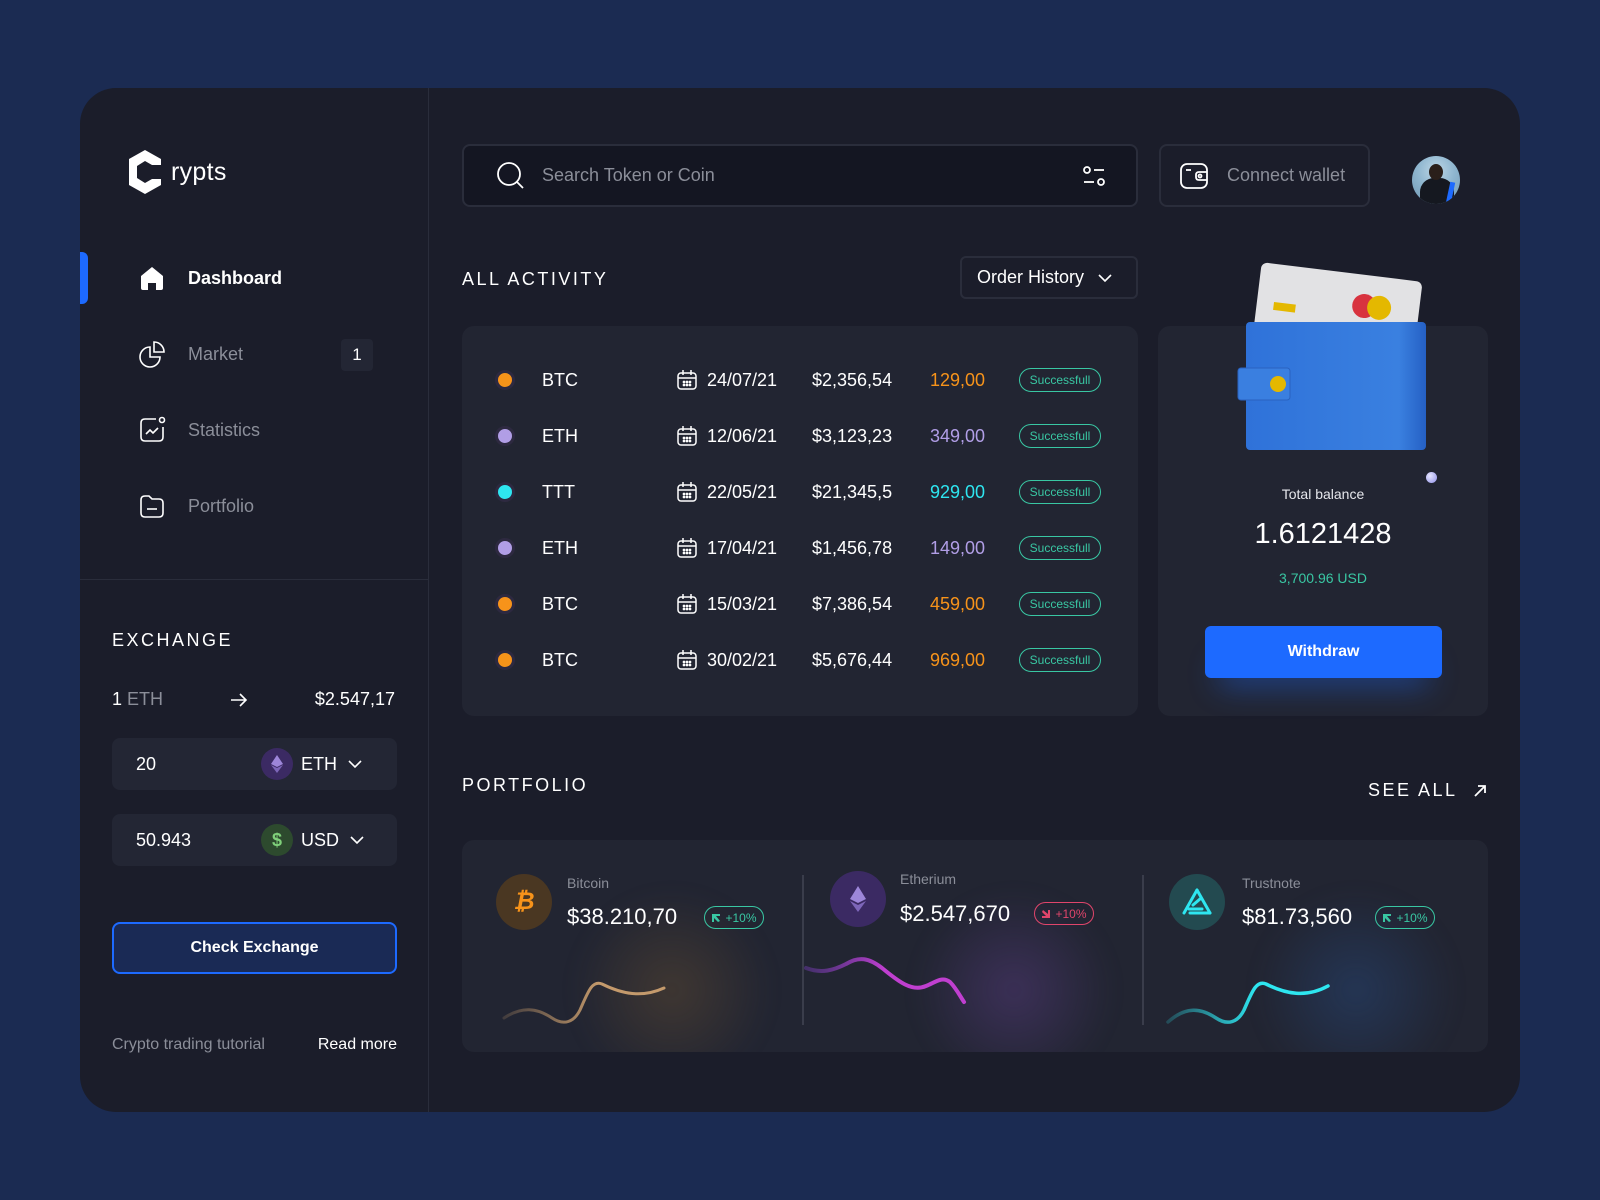 The width and height of the screenshot is (1600, 1200). What do you see at coordinates (734, 917) in the screenshot?
I see `change-badge: +10%` at bounding box center [734, 917].